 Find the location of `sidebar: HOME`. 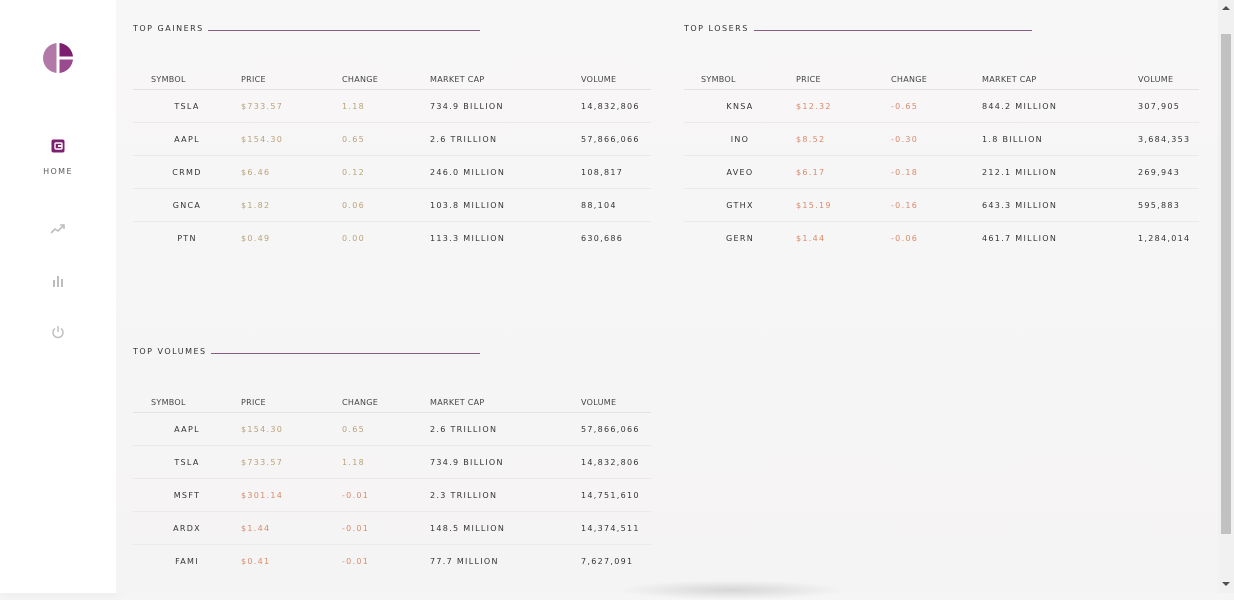

sidebar: HOME is located at coordinates (58, 296).